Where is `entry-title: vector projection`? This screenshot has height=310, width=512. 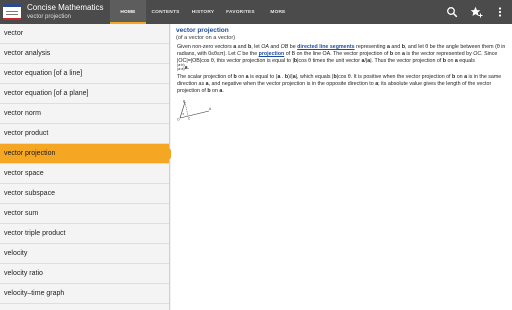 entry-title: vector projection is located at coordinates (202, 30).